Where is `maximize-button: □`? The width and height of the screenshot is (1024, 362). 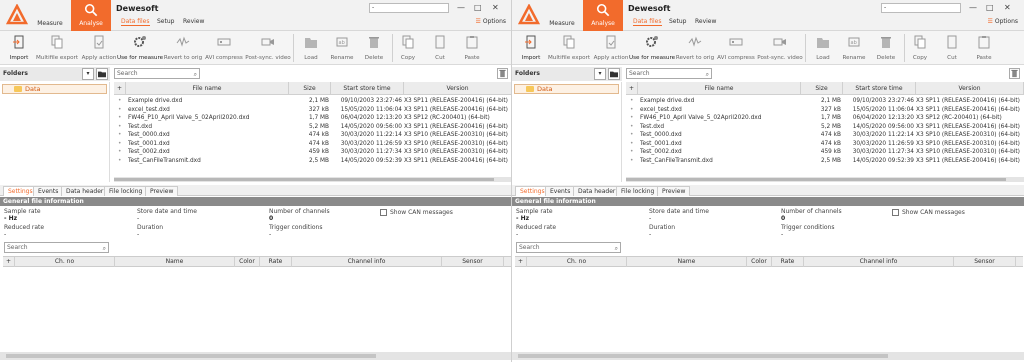 maximize-button: □ is located at coordinates (478, 7).